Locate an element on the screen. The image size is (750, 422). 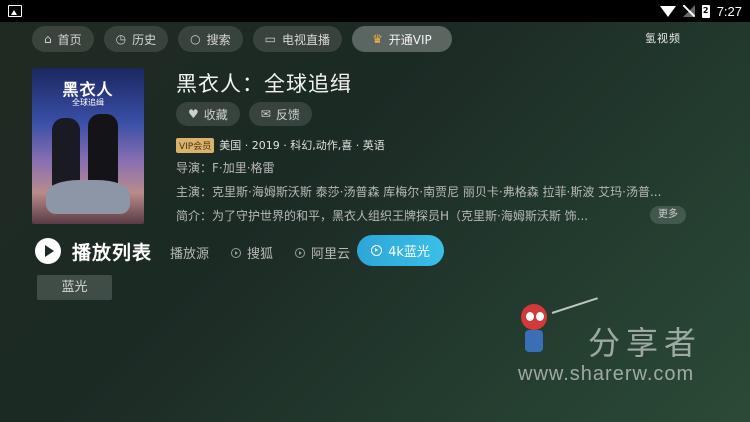
status-icons: 2 7:27 is located at coordinates (700, 11).